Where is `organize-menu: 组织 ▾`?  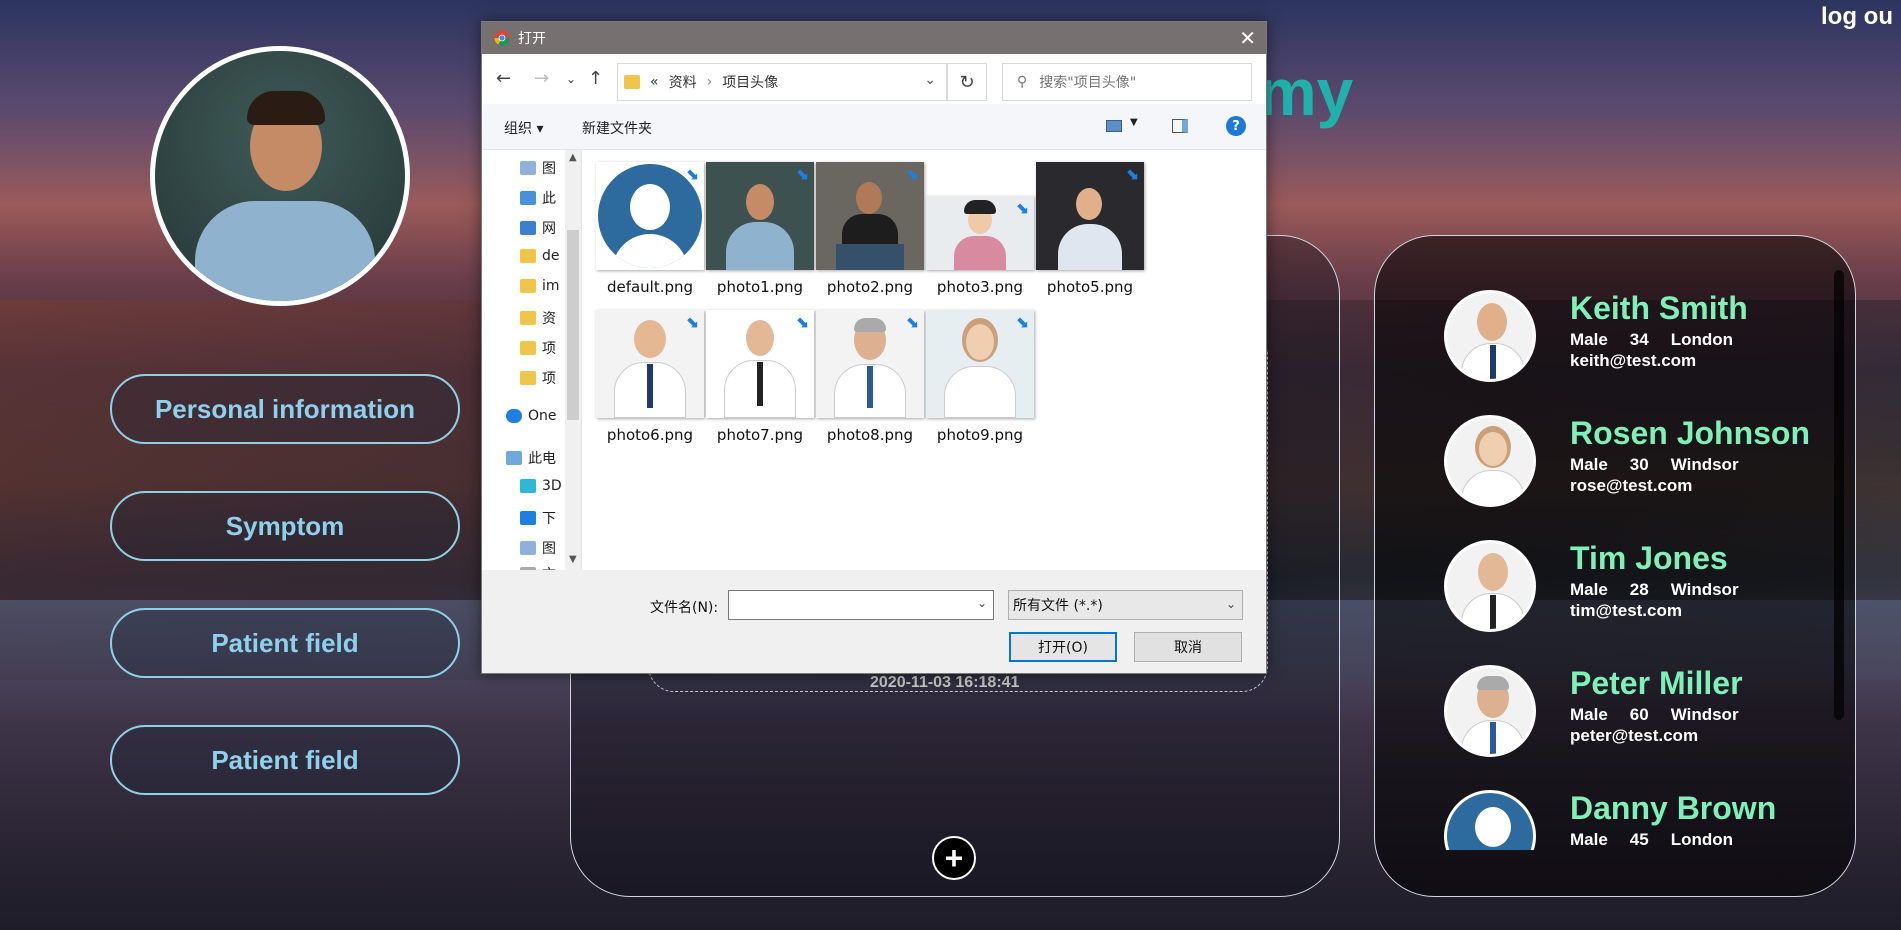
organize-menu: 组织 ▾ is located at coordinates (523, 128).